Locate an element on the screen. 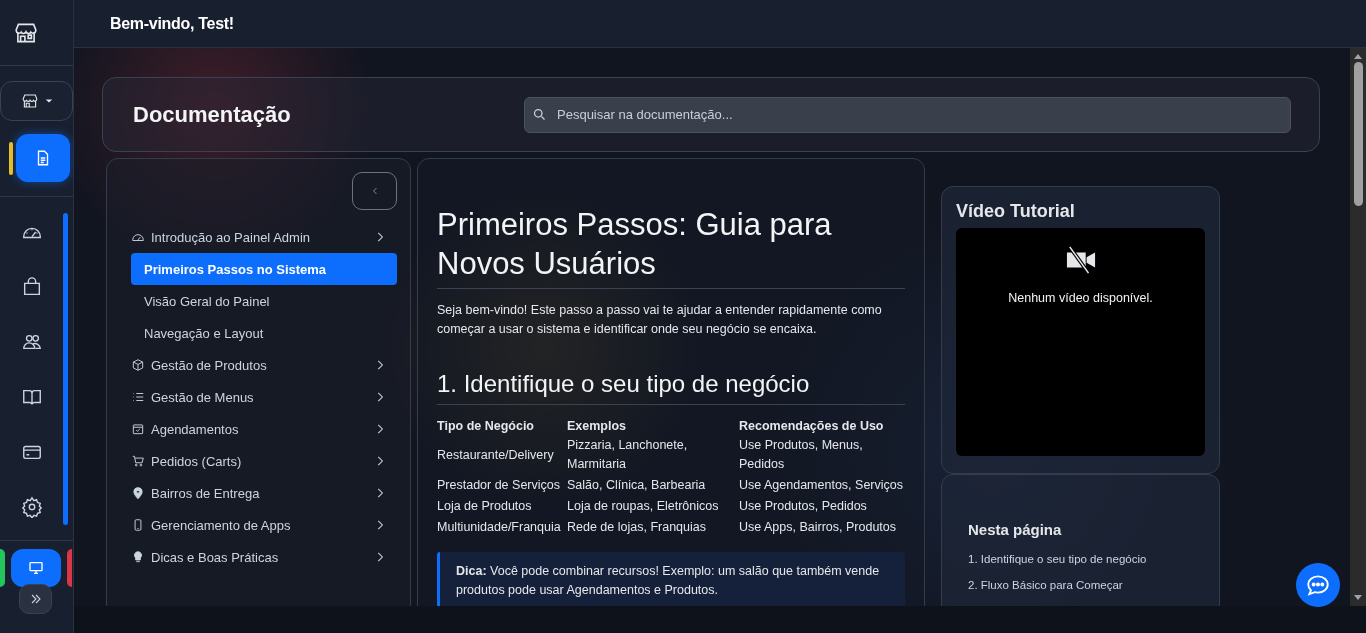 The image size is (1366, 633). chat-icon is located at coordinates (1318, 585).